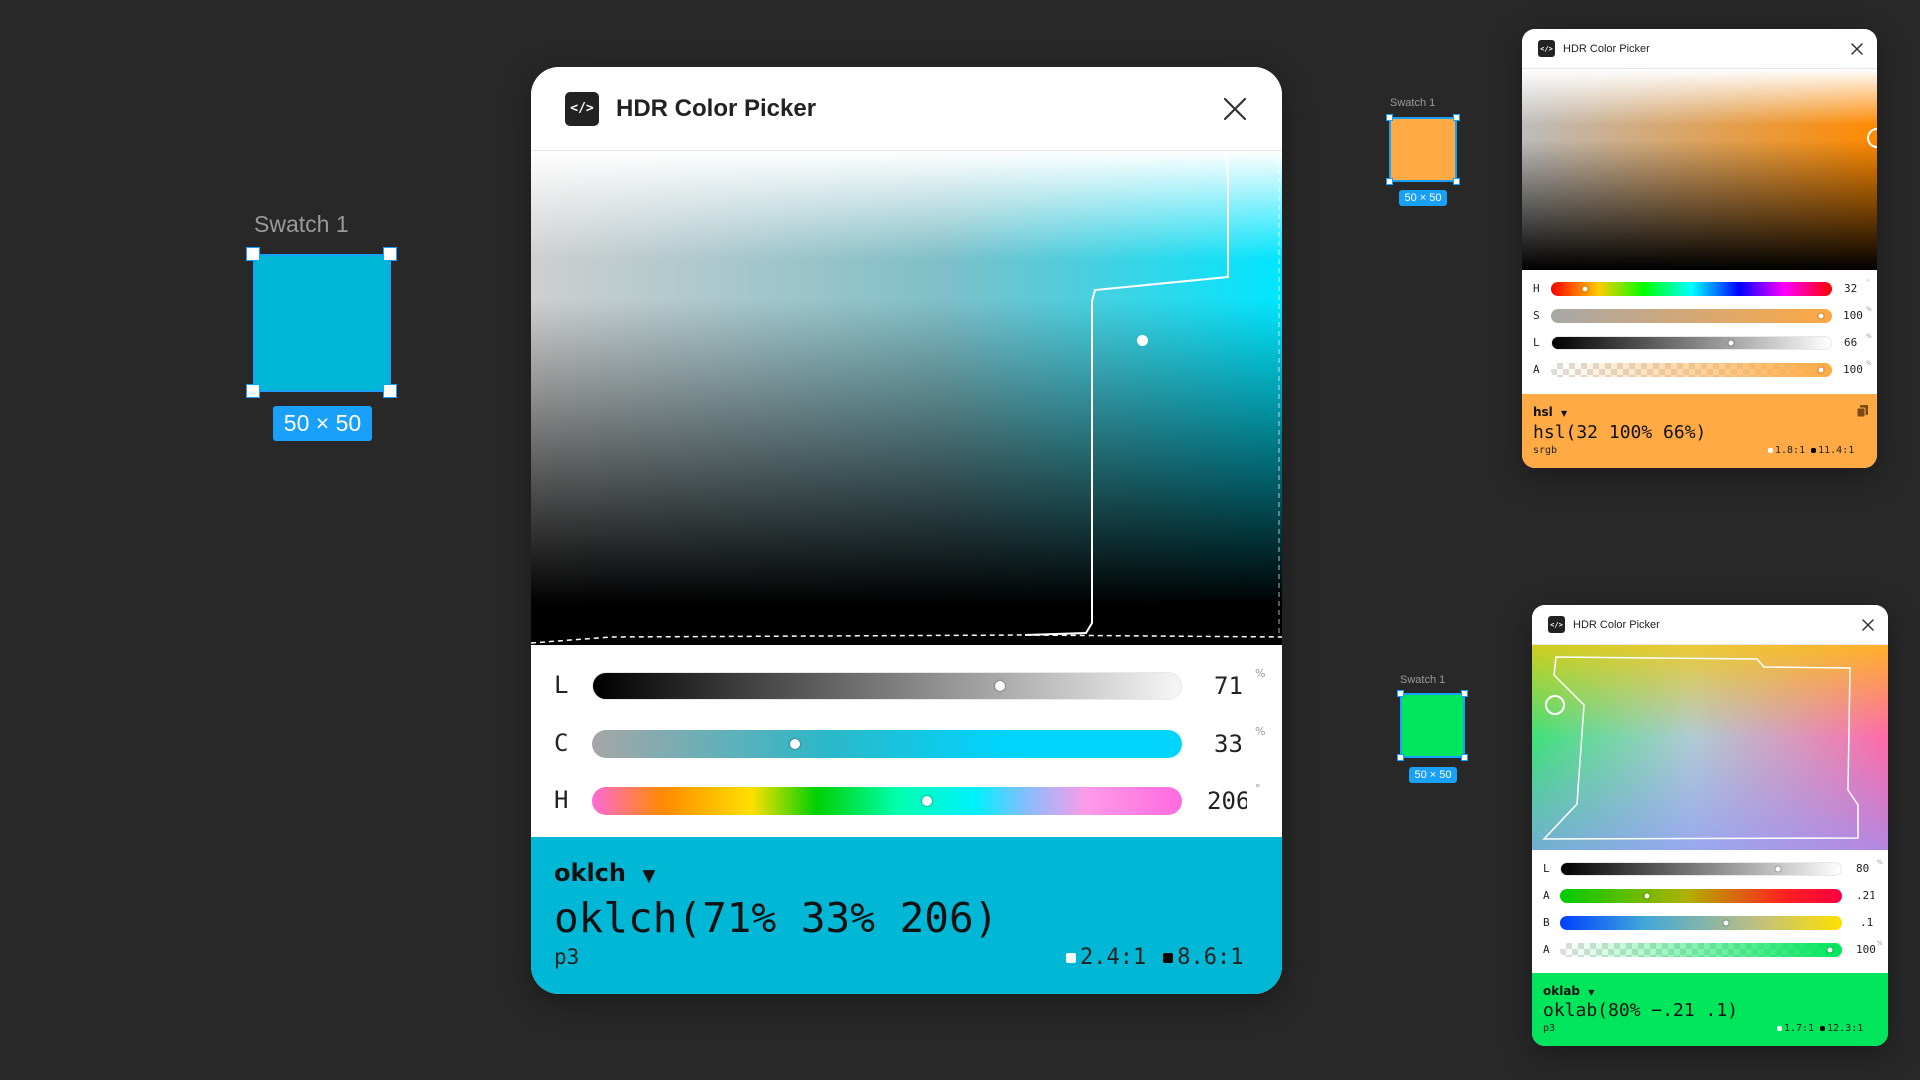 This screenshot has width=1920, height=1080. Describe the element at coordinates (1710, 904) in the screenshot. I see `slider-panel: L 80 % A .21 B .1 A 100 %` at that location.